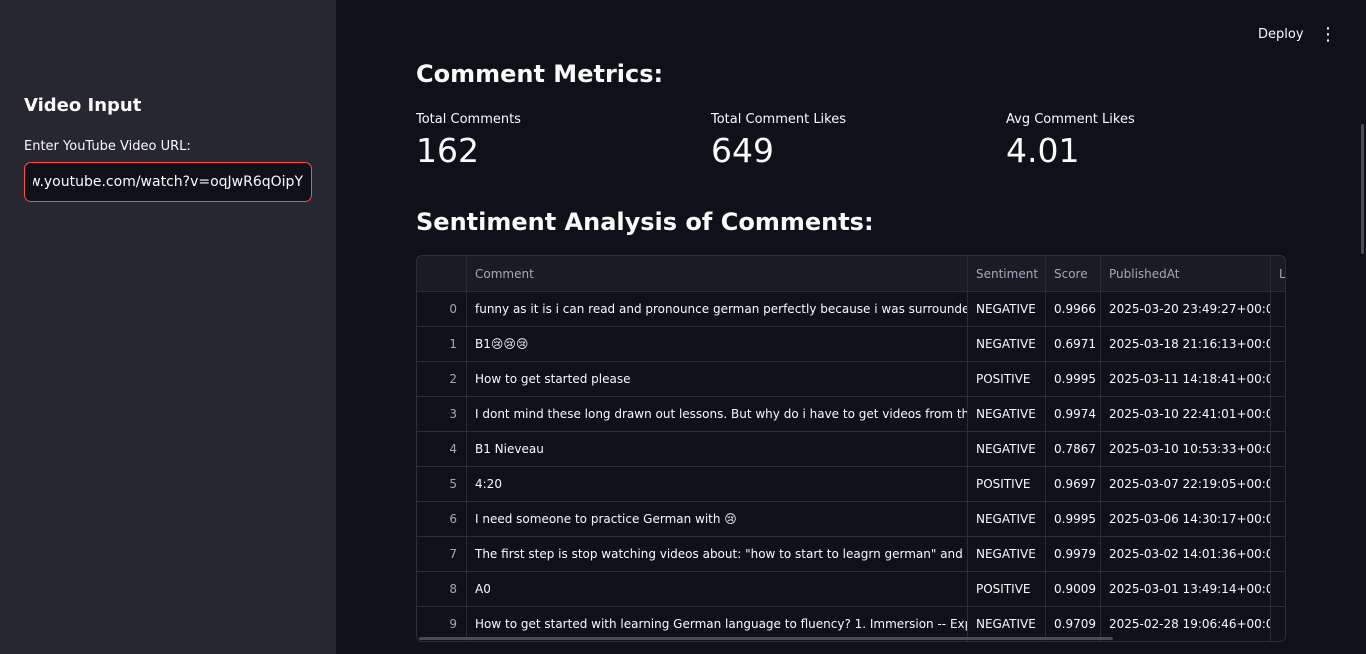  I want to click on score-cell: 0.9009, so click(1073, 589).